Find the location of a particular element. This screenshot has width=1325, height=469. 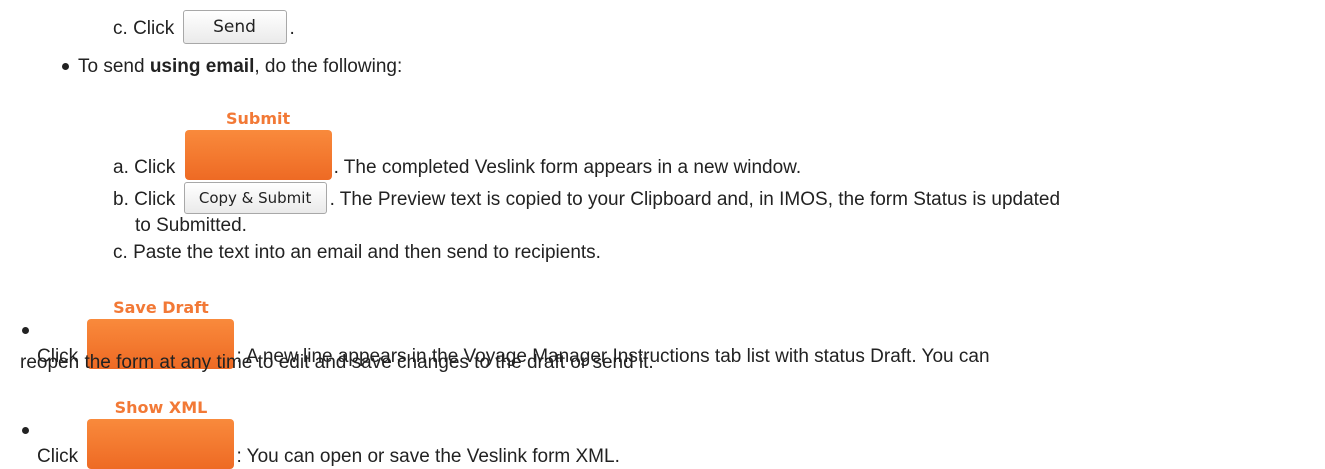

step-b-continuation-text: to Submitted. is located at coordinates (191, 225).